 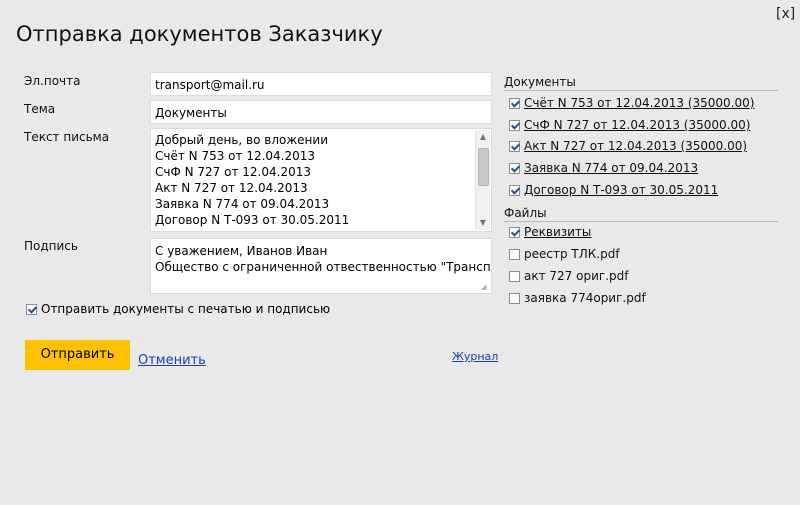 What do you see at coordinates (485, 287) in the screenshot?
I see `resize-grip-icon: ◢` at bounding box center [485, 287].